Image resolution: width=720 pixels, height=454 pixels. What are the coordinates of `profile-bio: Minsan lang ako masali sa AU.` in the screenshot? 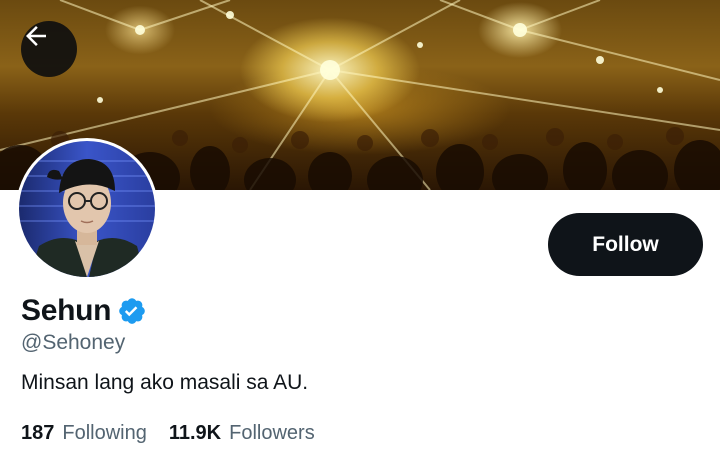 It's located at (165, 382).